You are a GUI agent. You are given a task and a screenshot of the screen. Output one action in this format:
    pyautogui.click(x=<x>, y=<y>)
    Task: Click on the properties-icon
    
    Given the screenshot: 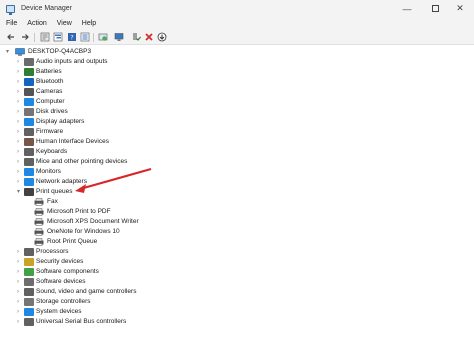 What is the action you would take?
    pyautogui.click(x=45, y=37)
    